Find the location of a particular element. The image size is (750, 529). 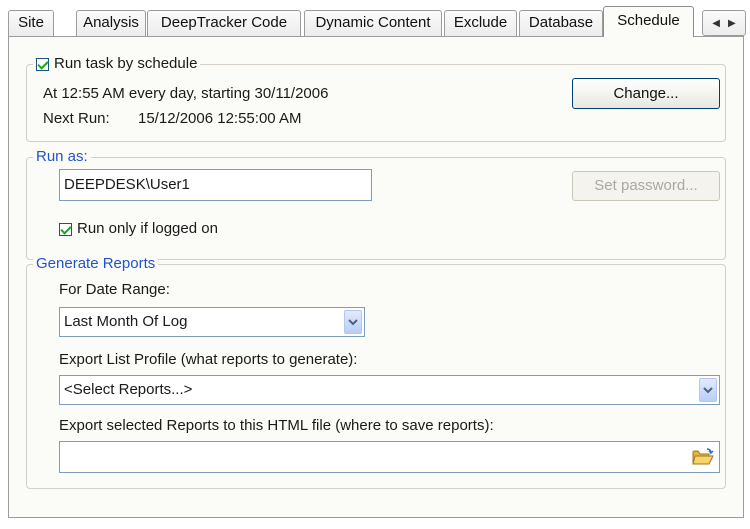

tab-site: Site is located at coordinates (31, 23).